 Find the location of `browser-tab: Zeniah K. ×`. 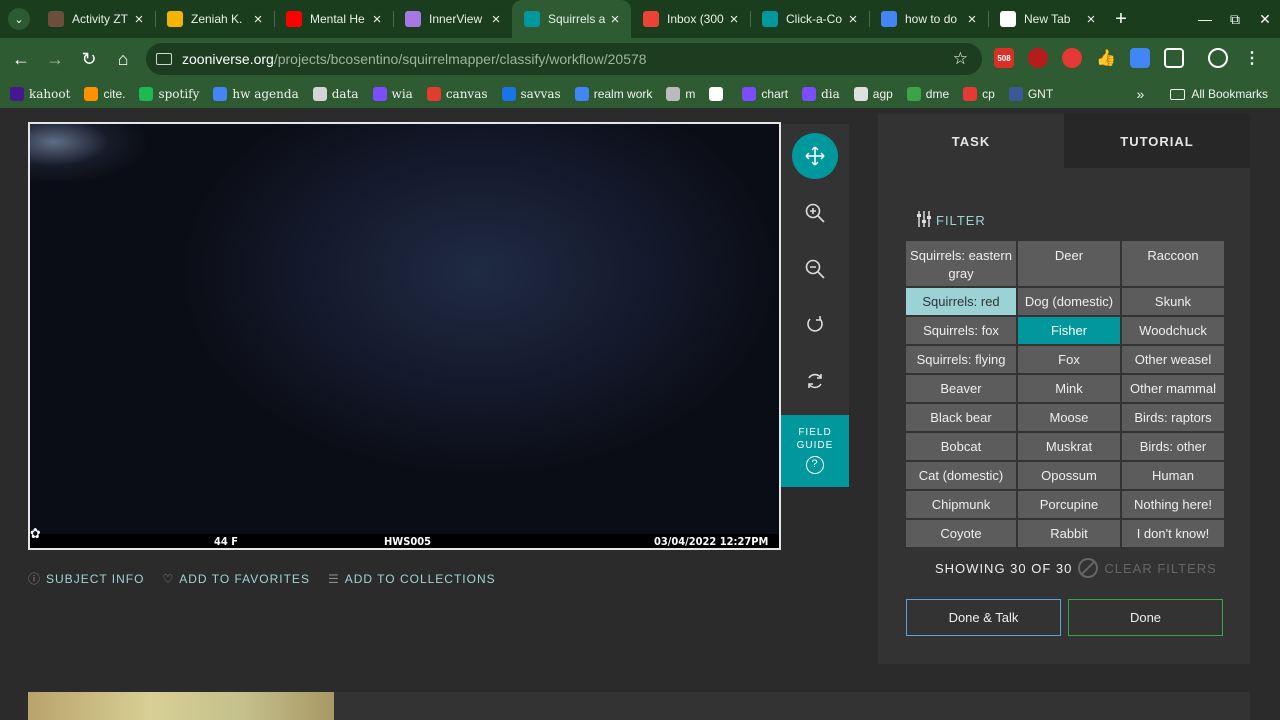

browser-tab: Zeniah K. × is located at coordinates (214, 19).